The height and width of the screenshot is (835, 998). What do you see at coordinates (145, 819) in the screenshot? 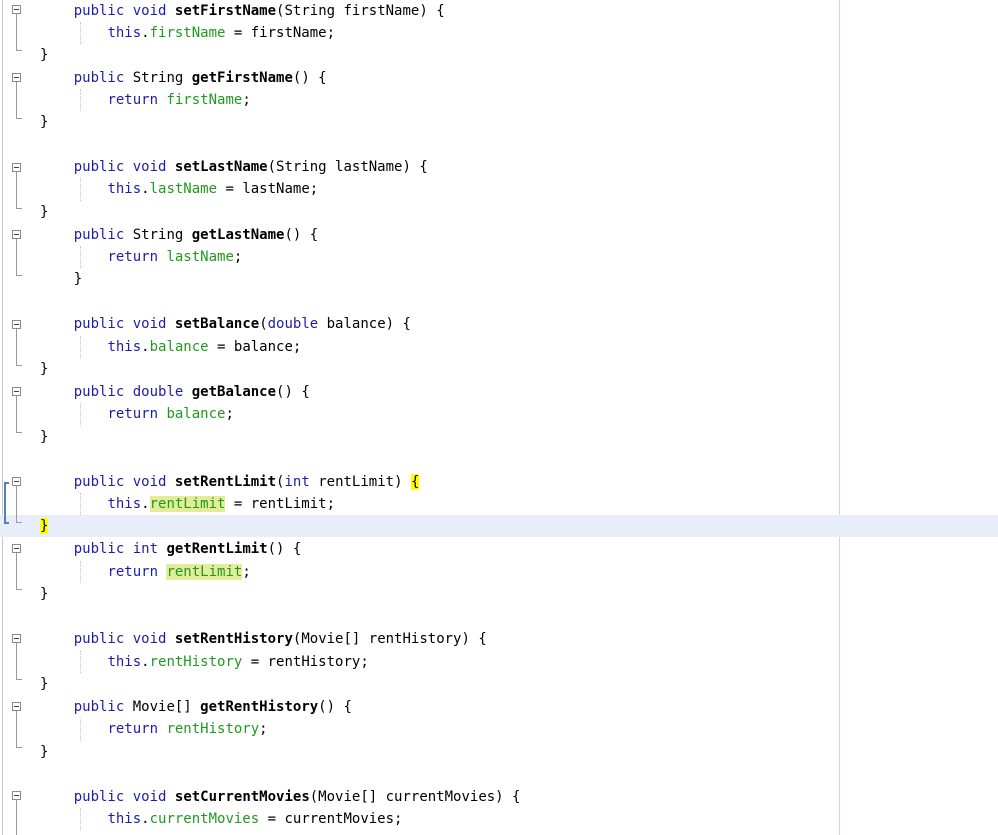
I see `code-token: .` at bounding box center [145, 819].